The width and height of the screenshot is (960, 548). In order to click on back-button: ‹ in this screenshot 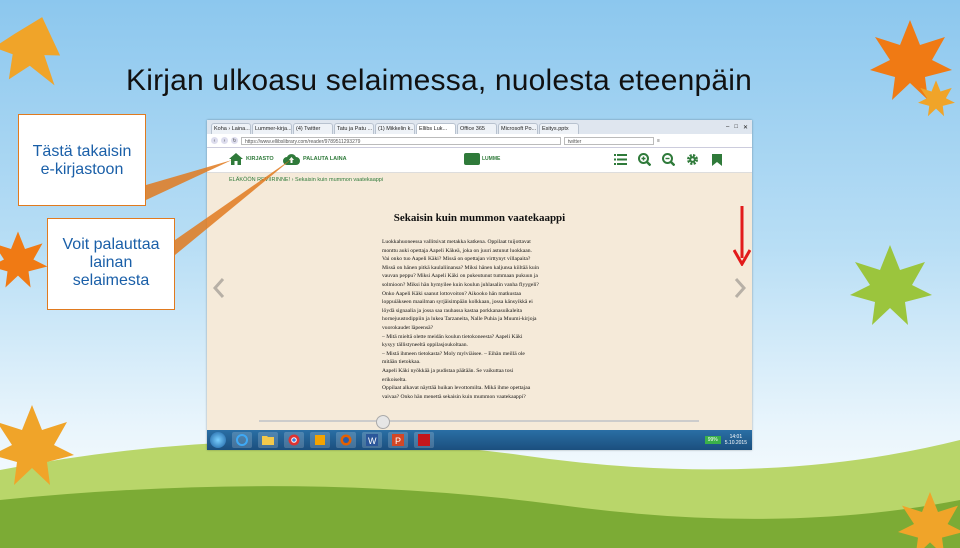, I will do `click(214, 140)`.